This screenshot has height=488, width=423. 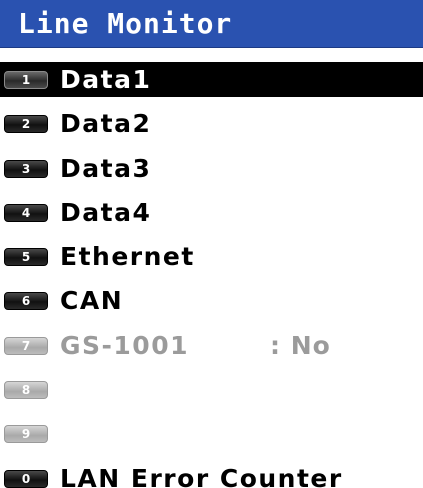 I want to click on key-1-icon: 1, so click(x=26, y=80).